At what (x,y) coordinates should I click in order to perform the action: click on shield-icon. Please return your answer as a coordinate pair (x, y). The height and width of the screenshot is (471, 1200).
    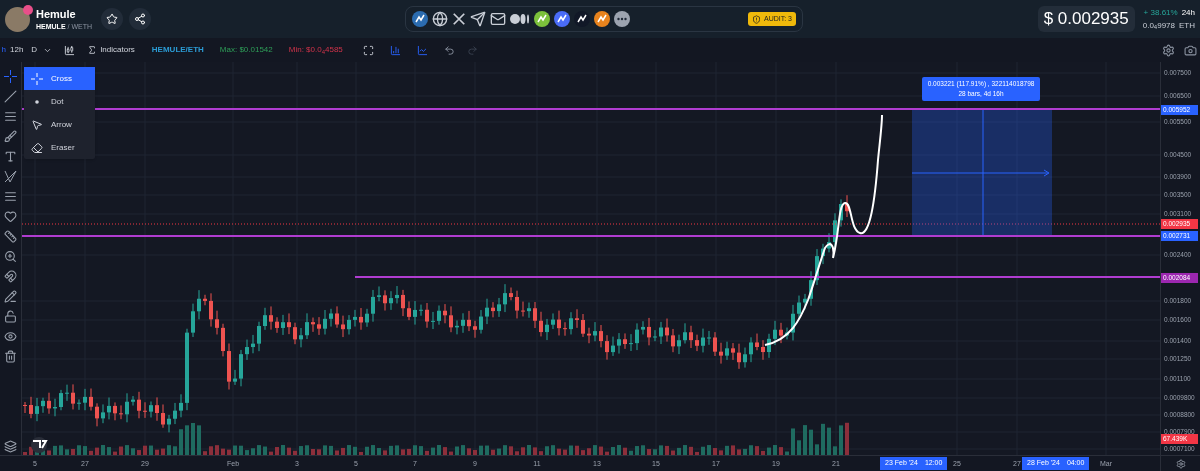
    Looking at the image, I should click on (756, 19).